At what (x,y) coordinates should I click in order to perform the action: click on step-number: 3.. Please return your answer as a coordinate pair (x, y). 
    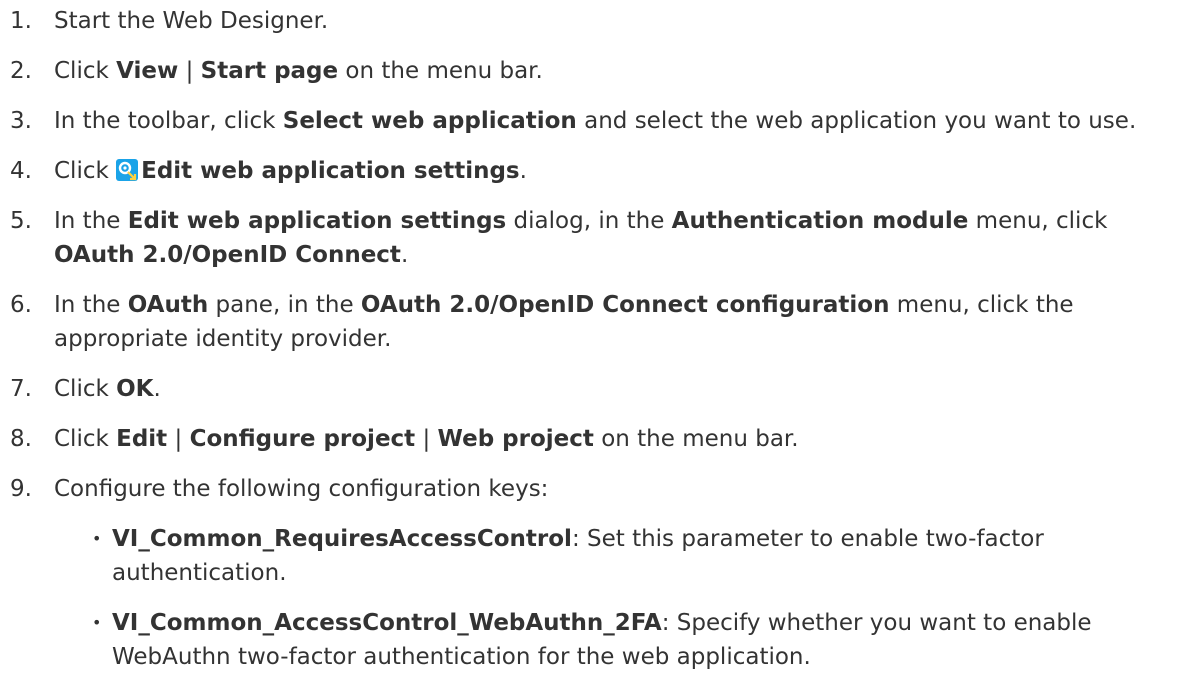
    Looking at the image, I should click on (21, 121).